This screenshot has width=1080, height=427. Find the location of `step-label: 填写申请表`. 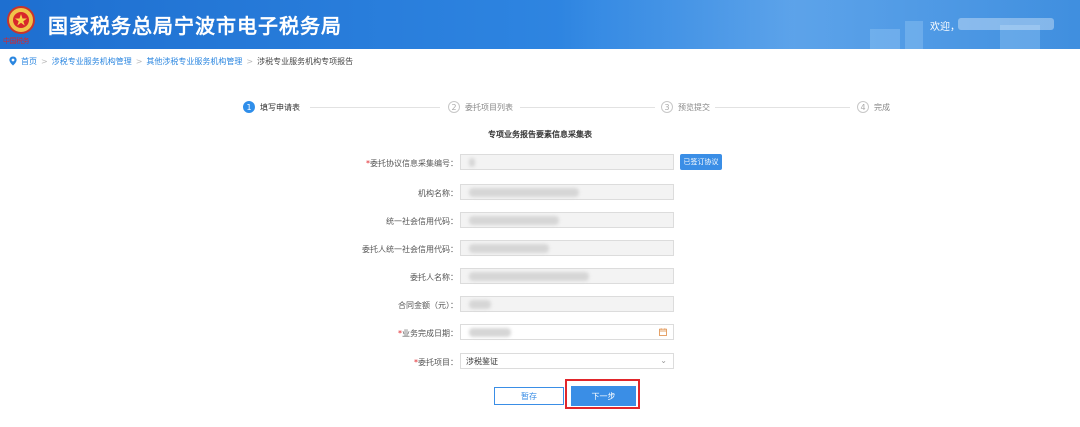

step-label: 填写申请表 is located at coordinates (280, 107).